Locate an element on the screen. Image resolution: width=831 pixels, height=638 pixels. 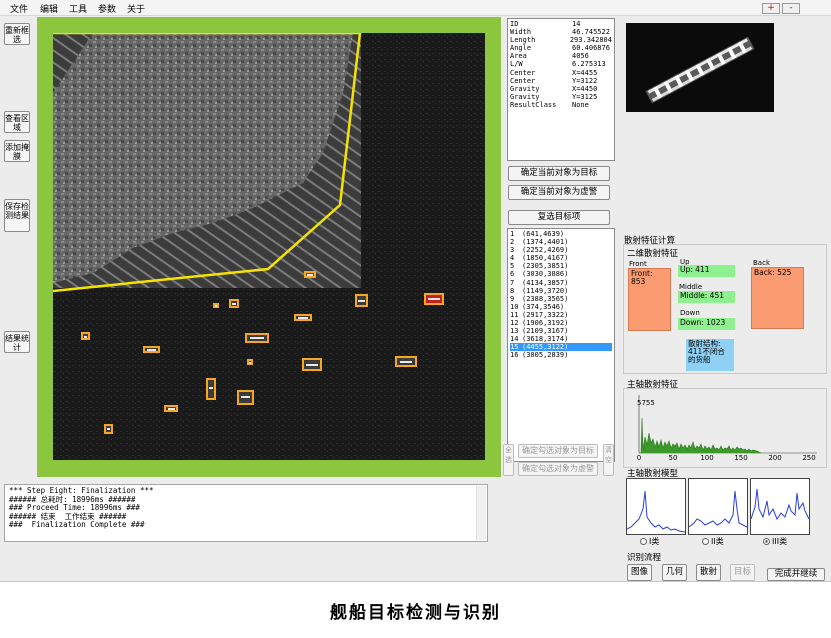
info-row: Width 46.745522 is located at coordinates (561, 32).